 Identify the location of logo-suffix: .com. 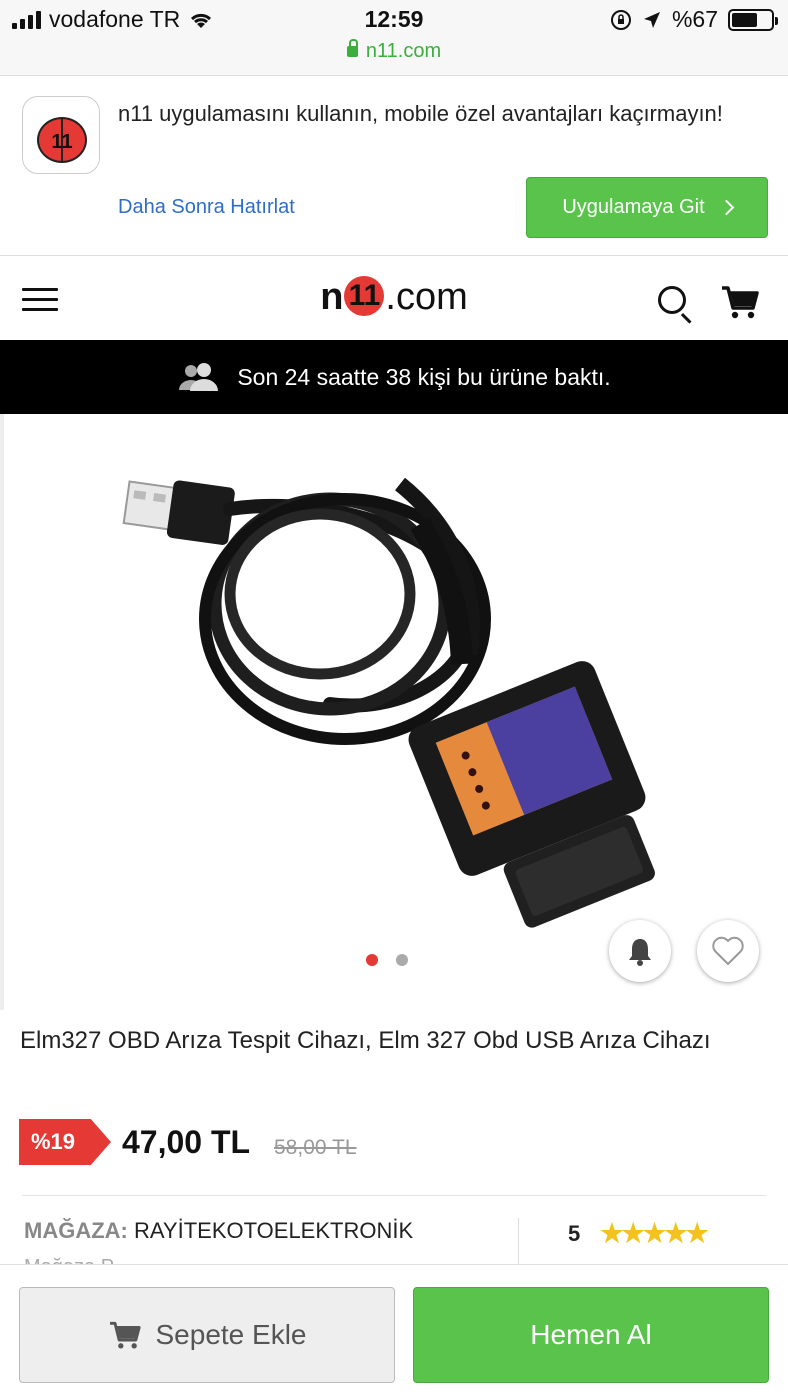
(426, 297).